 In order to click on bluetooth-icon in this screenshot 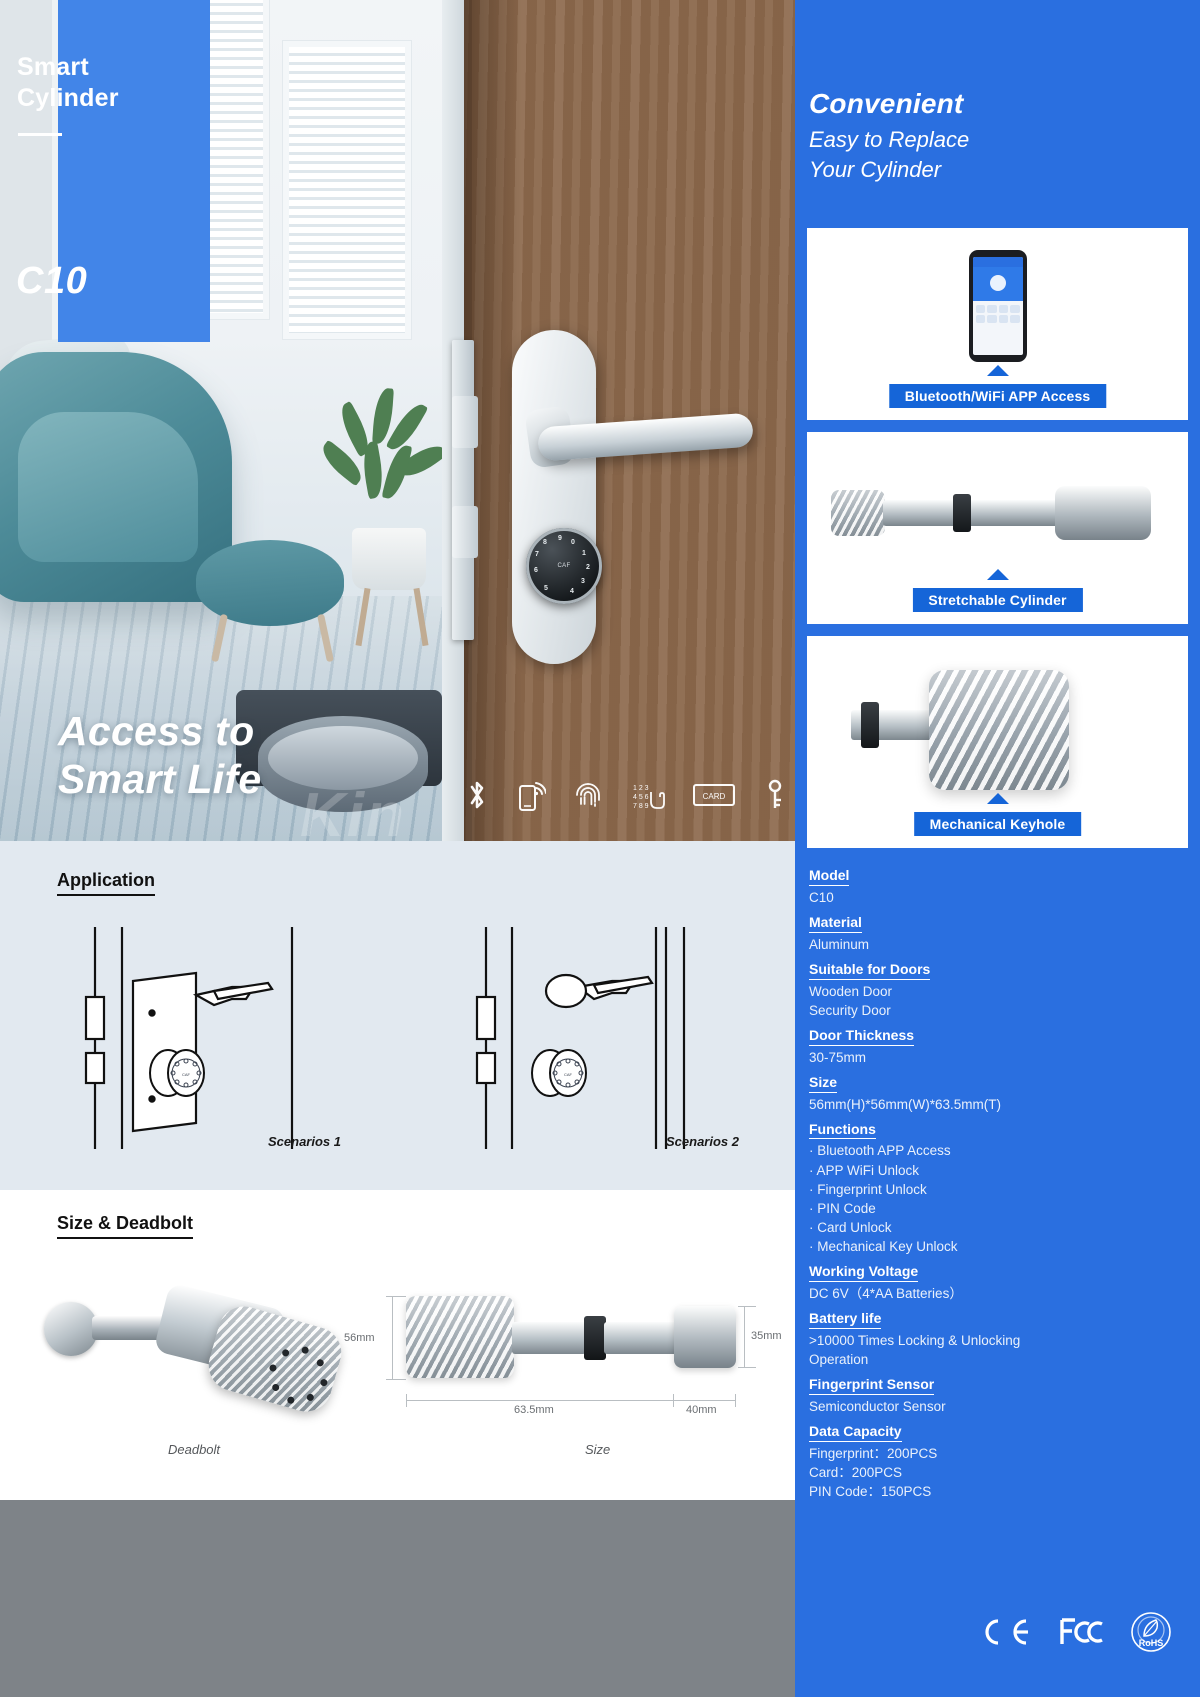, I will do `click(477, 795)`.